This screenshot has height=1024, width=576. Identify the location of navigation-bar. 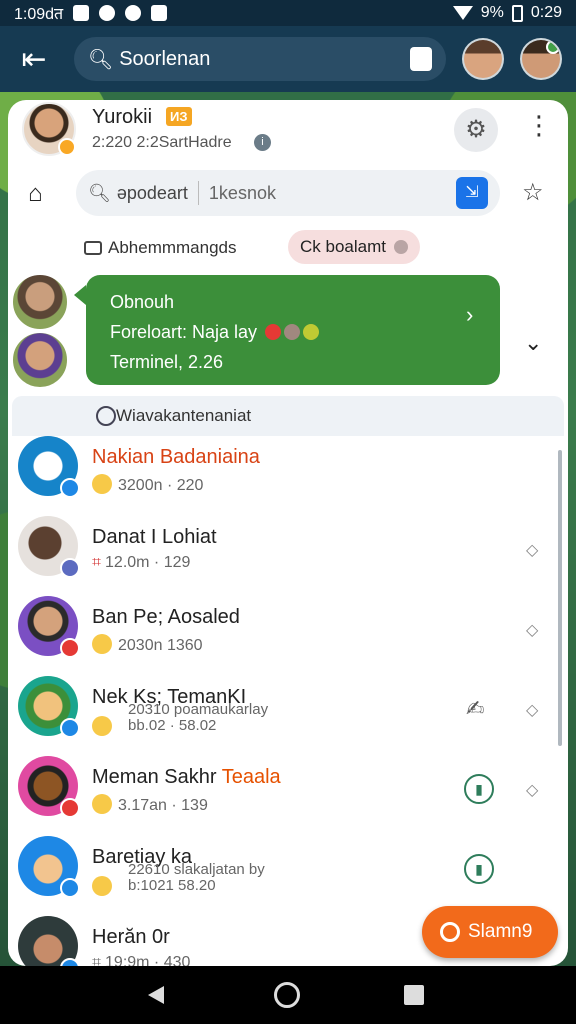
(288, 995).